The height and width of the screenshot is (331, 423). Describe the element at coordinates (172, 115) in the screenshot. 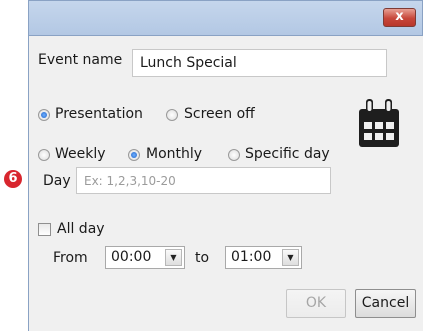

I see `radio-screen-off-indicator` at that location.